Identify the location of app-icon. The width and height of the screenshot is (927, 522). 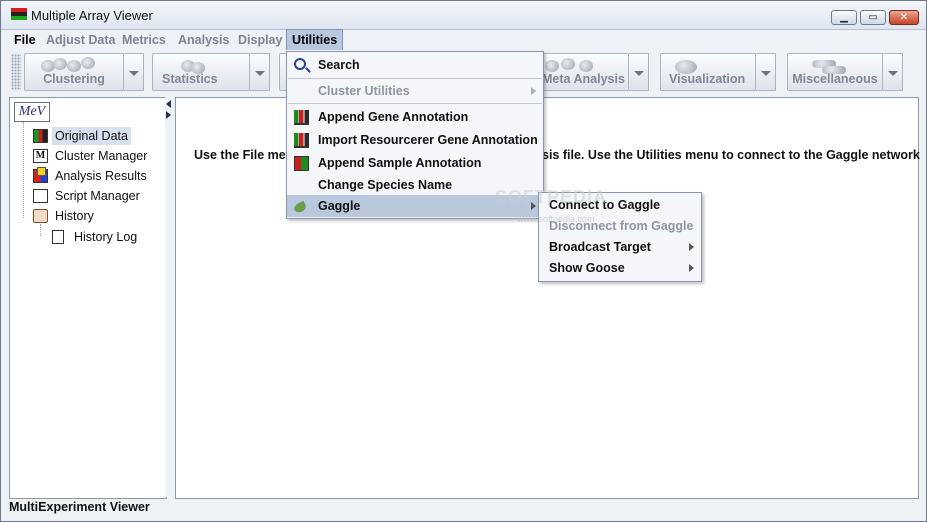
(19, 14).